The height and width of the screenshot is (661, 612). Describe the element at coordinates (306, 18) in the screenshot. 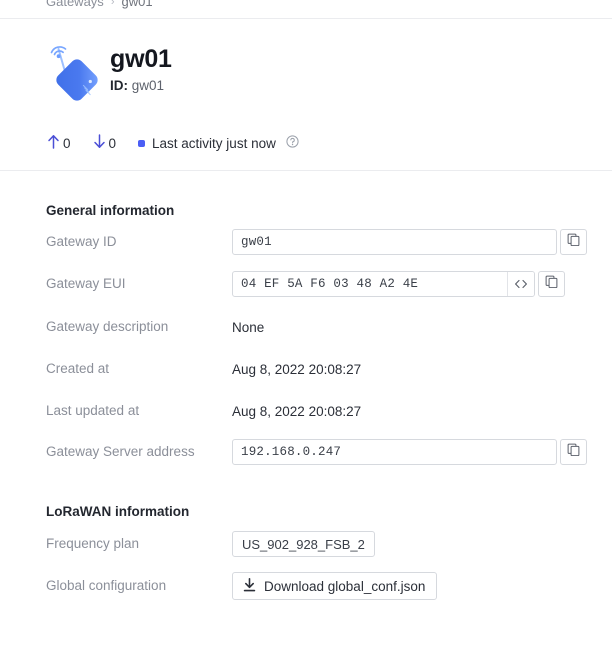

I see `header-divider-top` at that location.